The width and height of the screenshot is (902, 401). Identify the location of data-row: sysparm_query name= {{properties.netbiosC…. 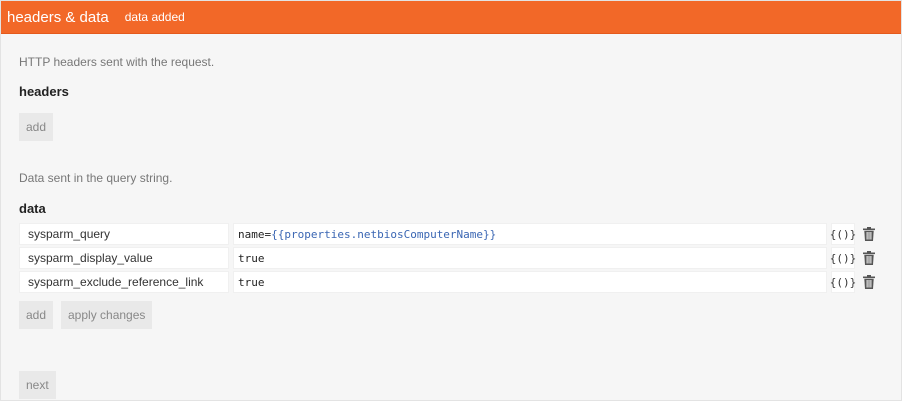
(452, 234).